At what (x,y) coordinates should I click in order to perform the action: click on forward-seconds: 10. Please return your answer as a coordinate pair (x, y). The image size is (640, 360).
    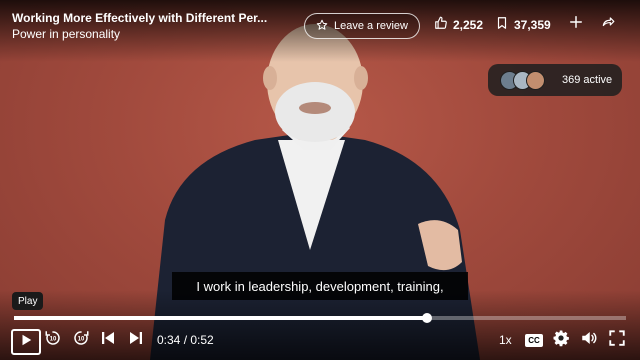
    Looking at the image, I should click on (81, 339).